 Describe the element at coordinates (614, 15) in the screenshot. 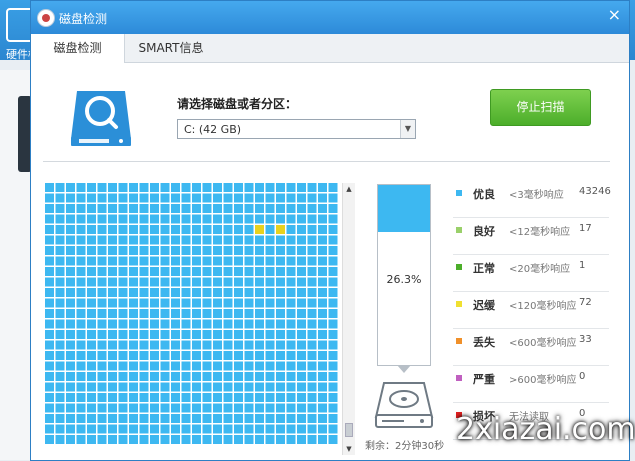

I see `close-button: ×` at that location.